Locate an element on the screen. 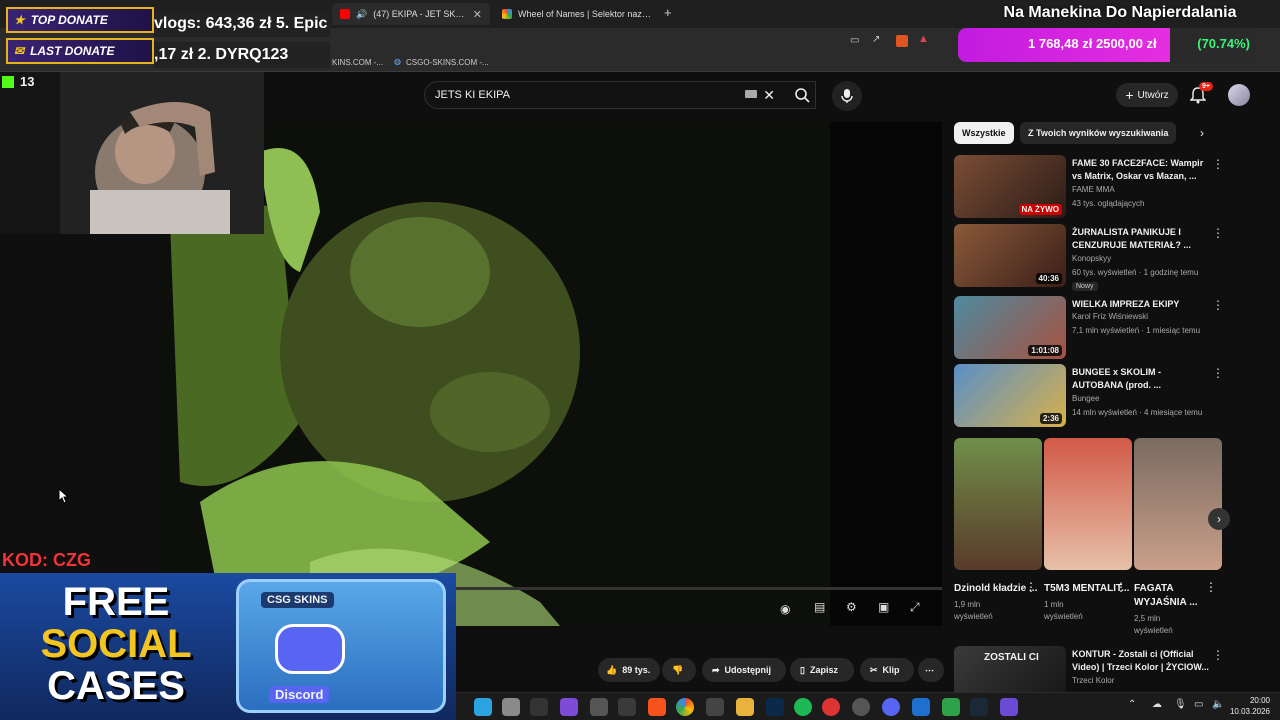 This screenshot has height=720, width=1280. volume-icon: 🔈 is located at coordinates (1218, 704).